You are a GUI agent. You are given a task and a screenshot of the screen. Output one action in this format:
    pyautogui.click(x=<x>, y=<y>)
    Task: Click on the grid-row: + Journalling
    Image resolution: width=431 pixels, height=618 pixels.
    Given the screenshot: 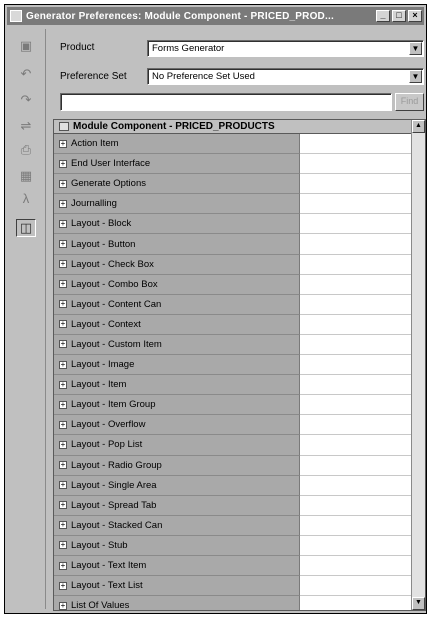 What is the action you would take?
    pyautogui.click(x=233, y=204)
    